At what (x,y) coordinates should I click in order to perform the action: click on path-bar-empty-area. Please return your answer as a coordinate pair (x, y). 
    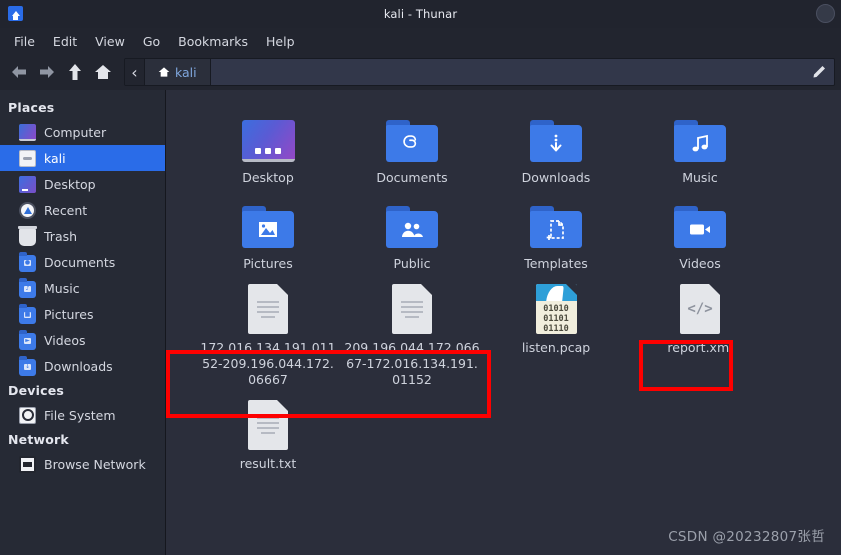
    Looking at the image, I should click on (522, 72).